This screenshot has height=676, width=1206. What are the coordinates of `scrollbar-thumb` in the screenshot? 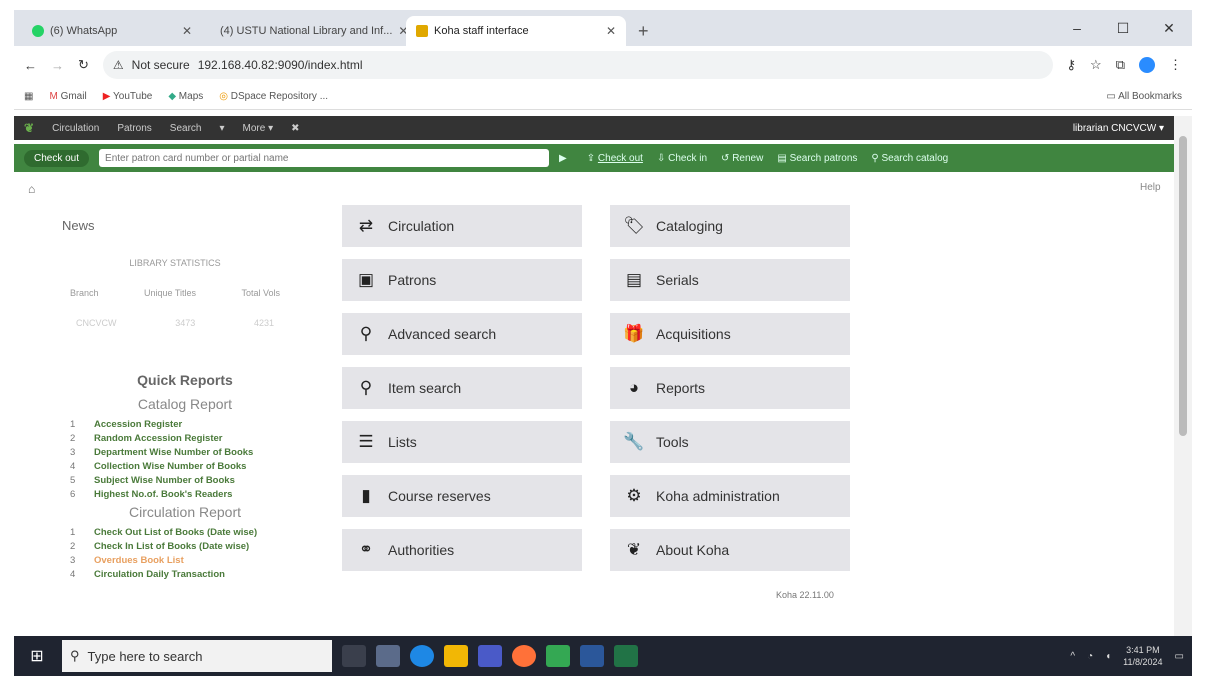 It's located at (1183, 286).